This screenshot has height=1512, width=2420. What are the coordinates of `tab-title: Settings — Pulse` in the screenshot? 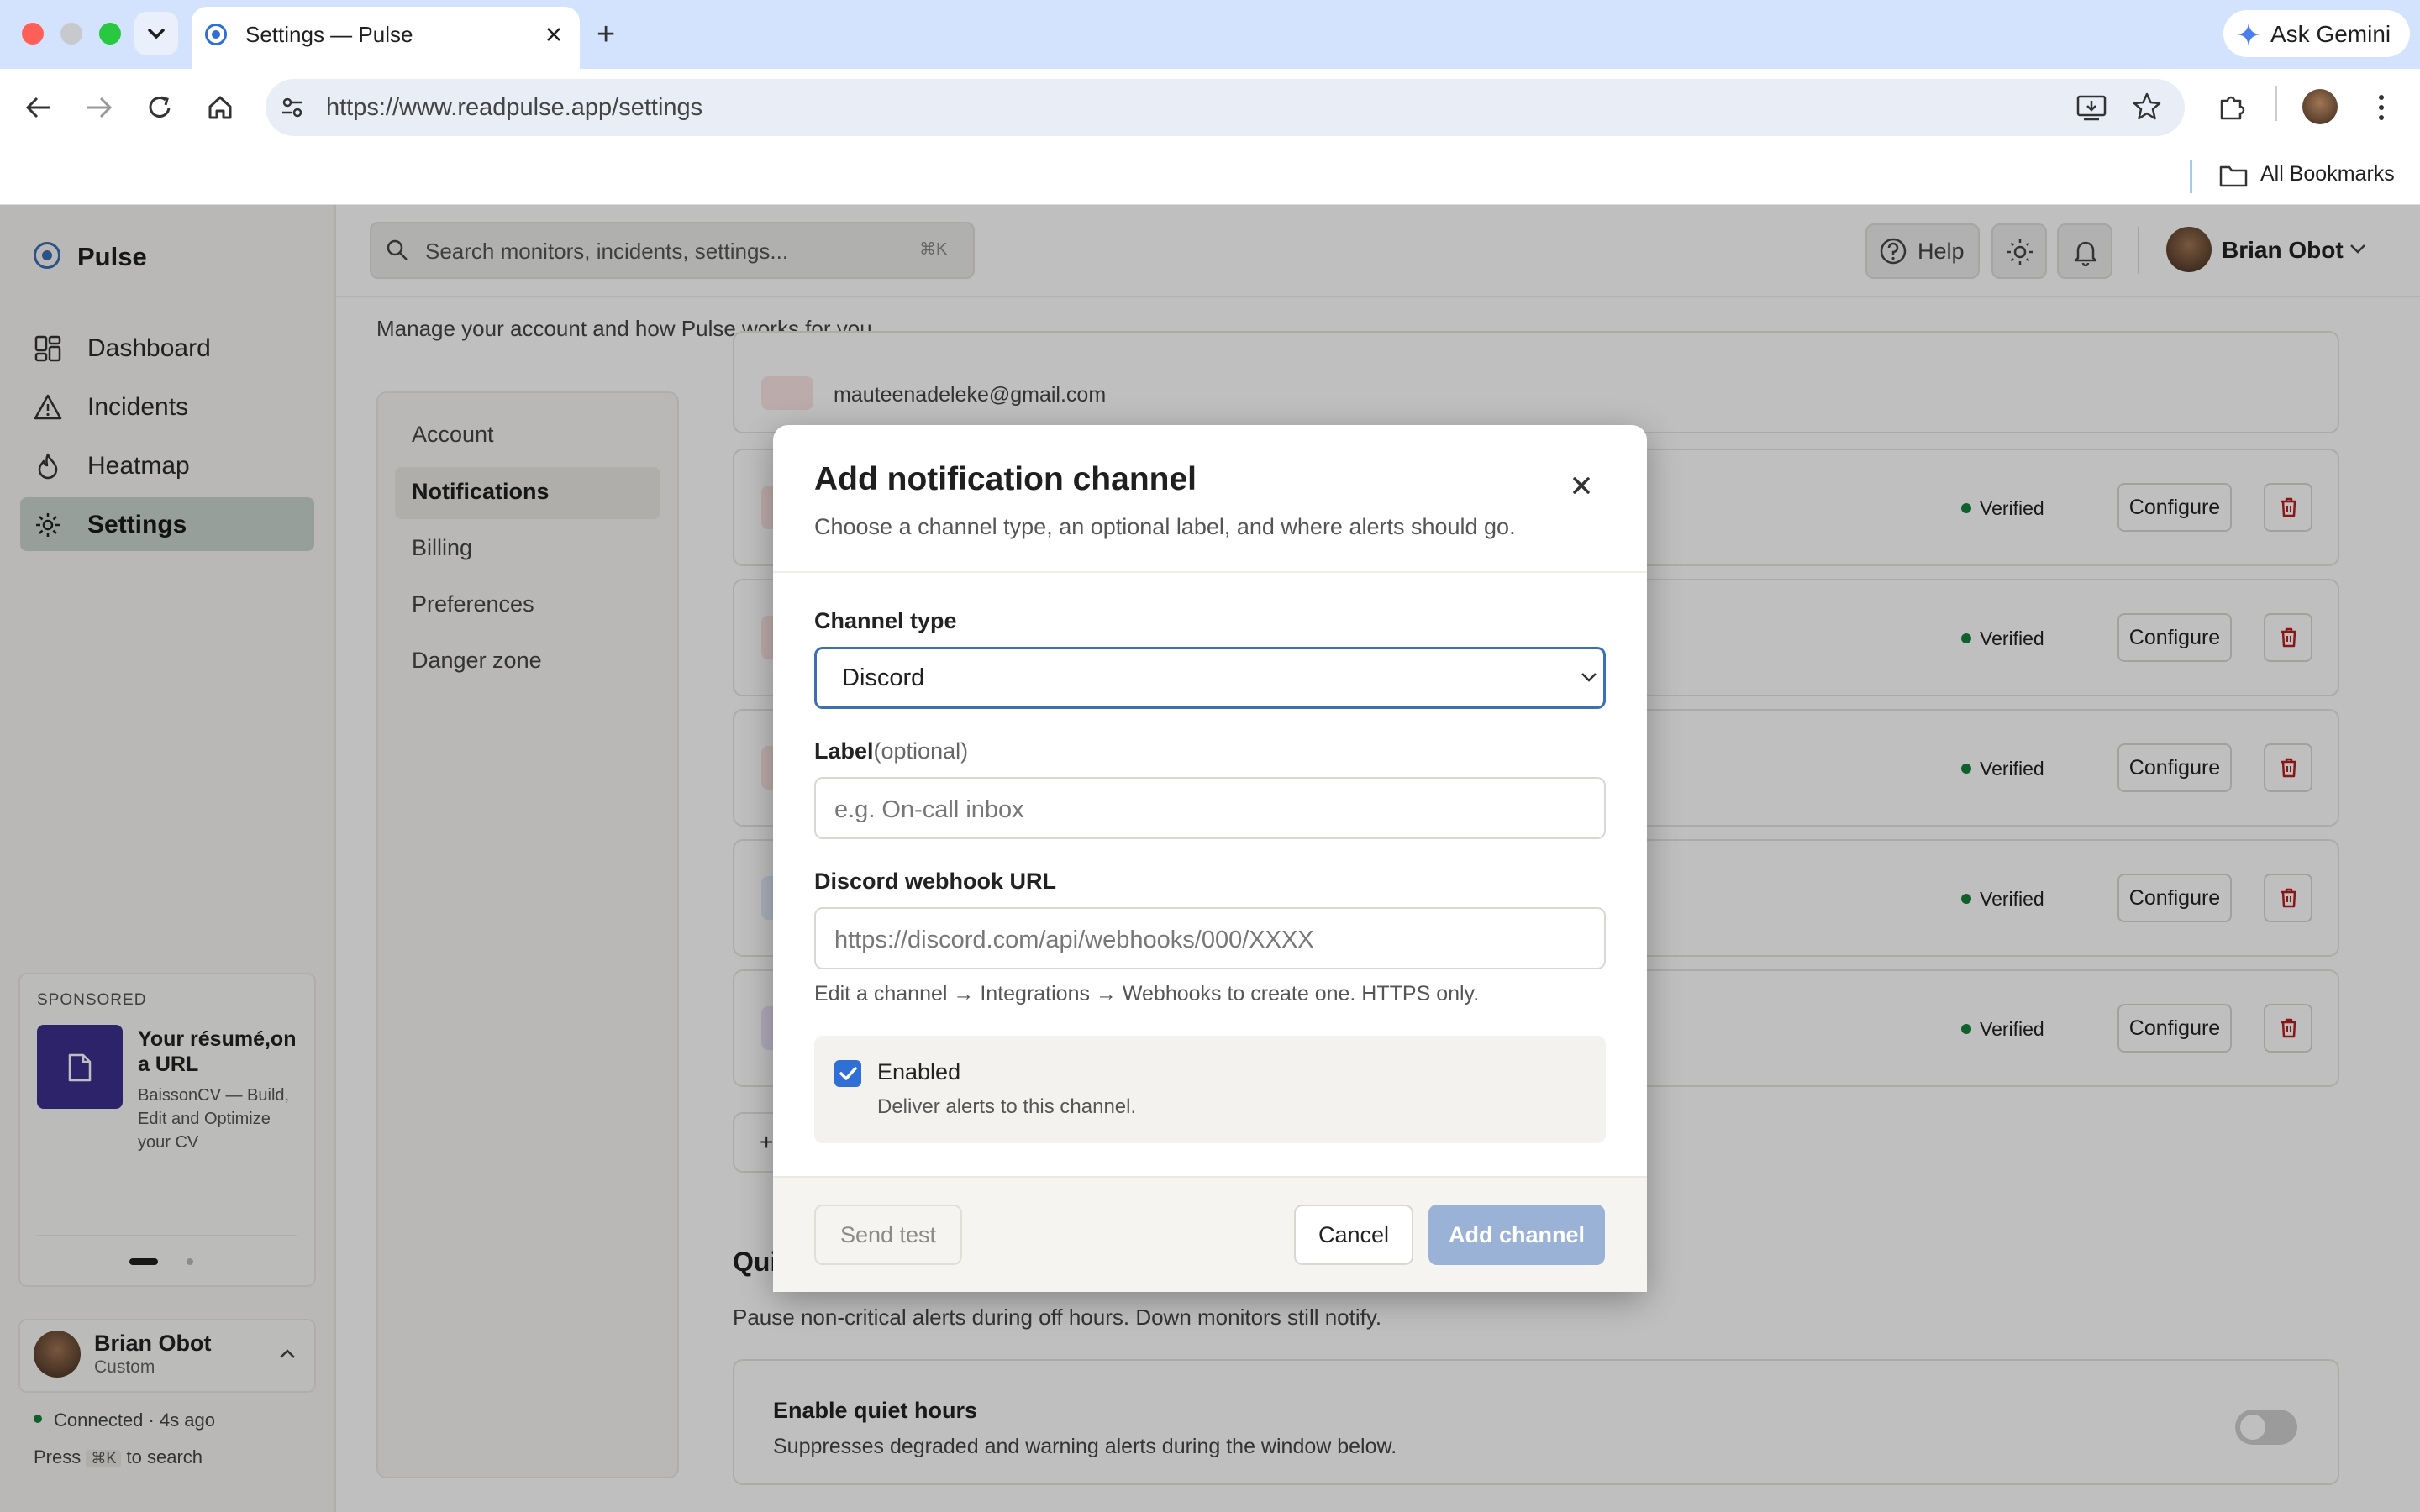 It's located at (329, 34).